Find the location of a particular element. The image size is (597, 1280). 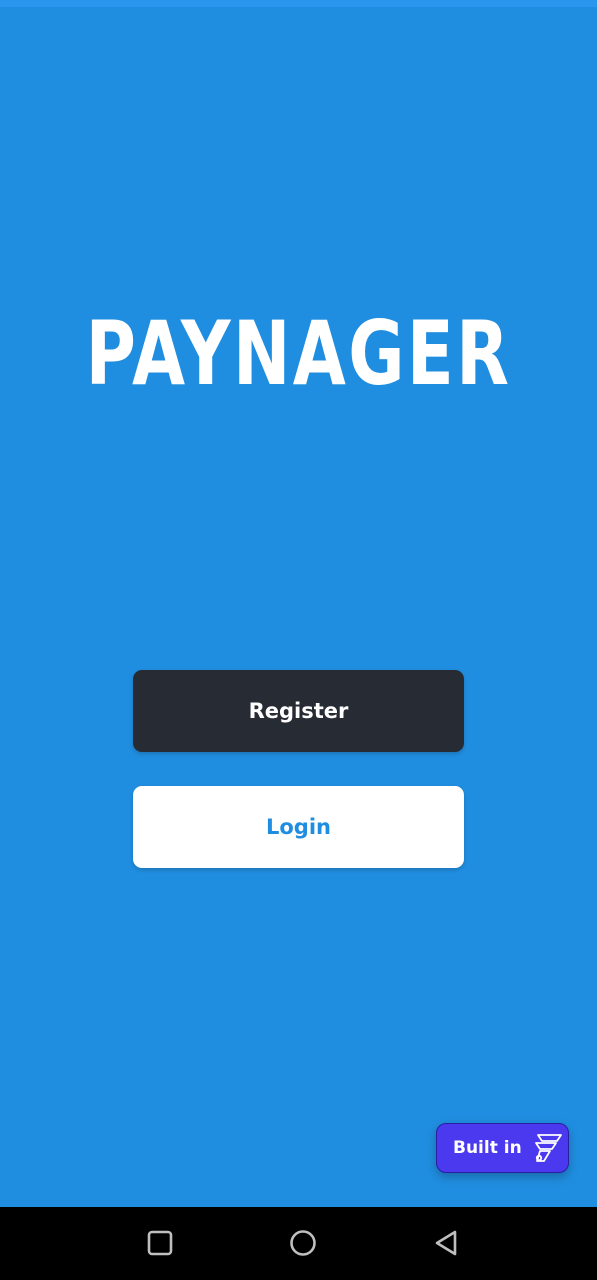

built-in-badge-label: Built in is located at coordinates (487, 1148).